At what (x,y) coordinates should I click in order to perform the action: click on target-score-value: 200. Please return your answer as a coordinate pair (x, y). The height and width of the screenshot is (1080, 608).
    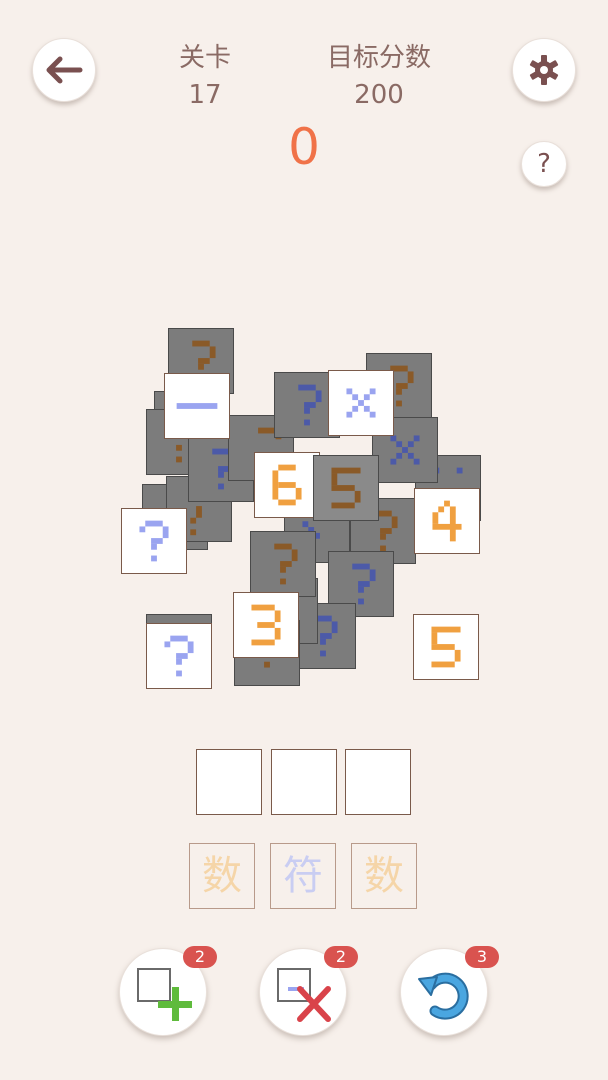
    Looking at the image, I should click on (379, 95).